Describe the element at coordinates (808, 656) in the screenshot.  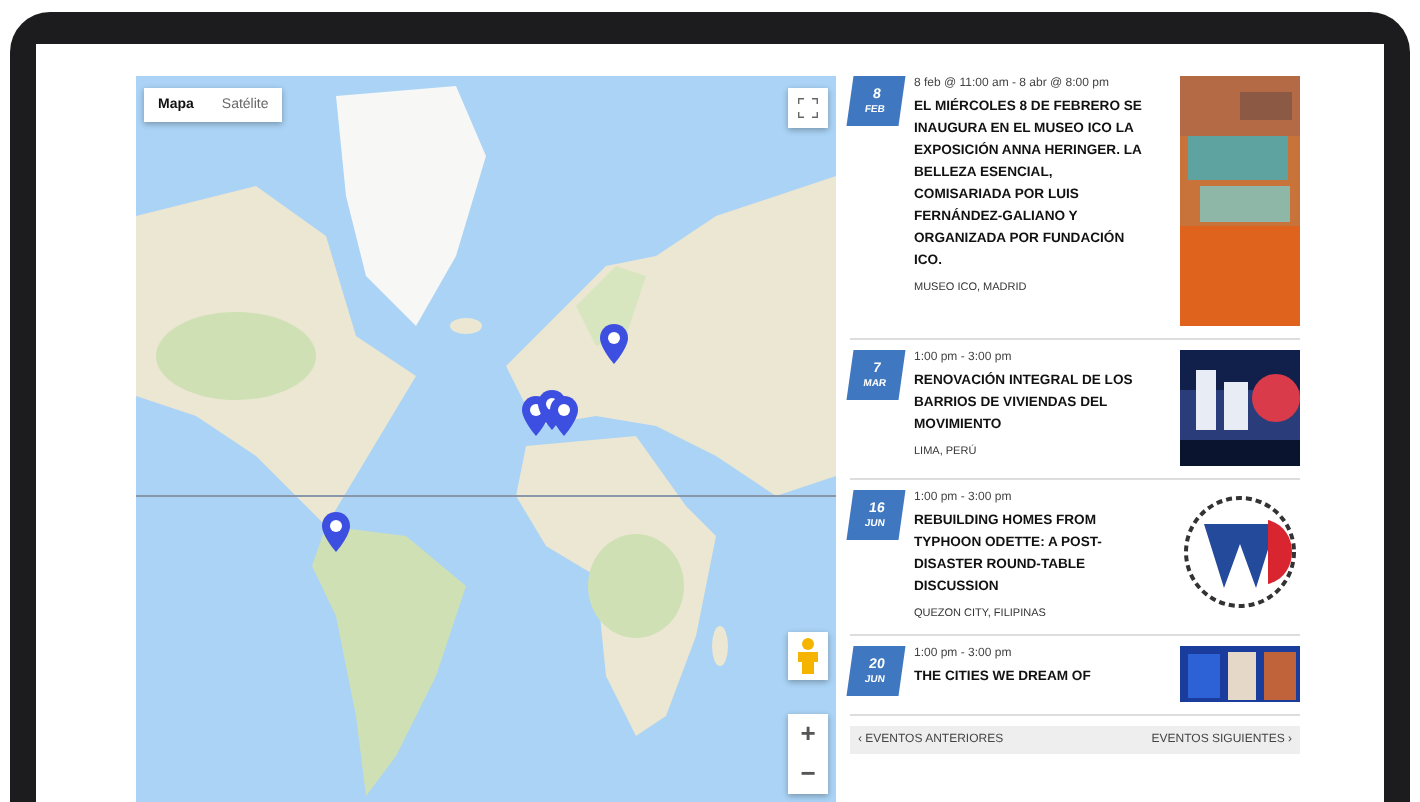
I see `person-figure-icon` at that location.